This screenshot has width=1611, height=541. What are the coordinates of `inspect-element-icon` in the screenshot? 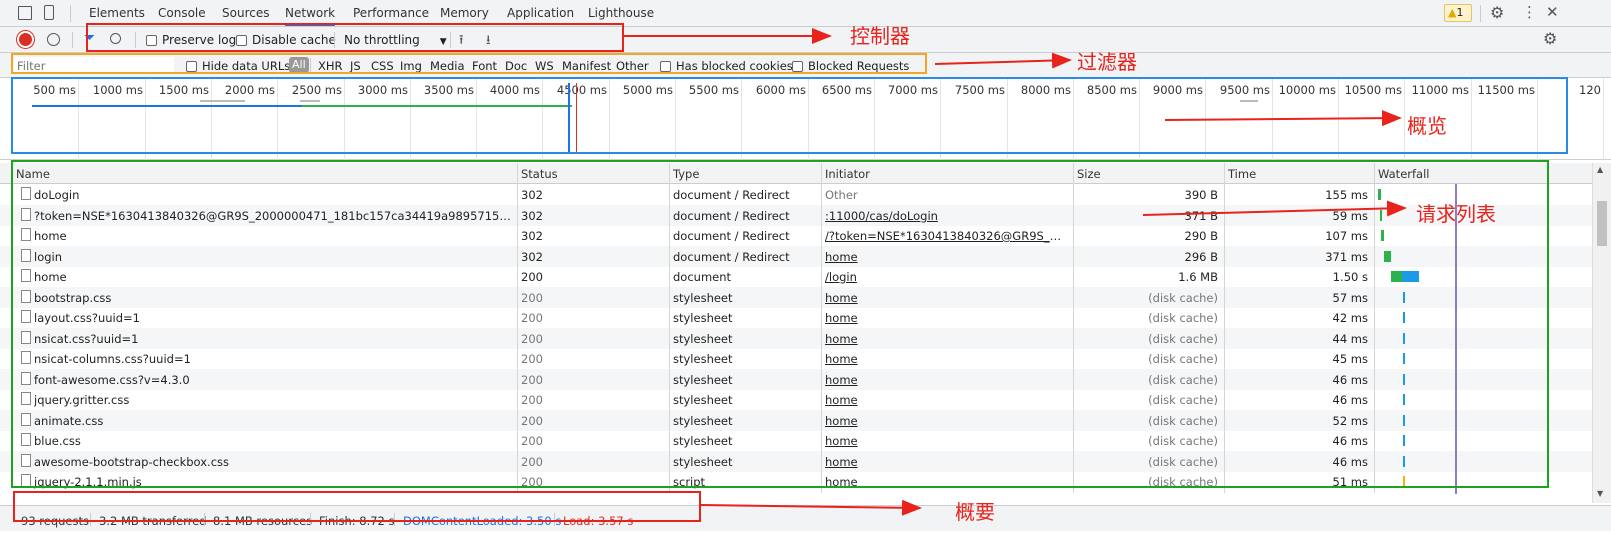 It's located at (25, 13).